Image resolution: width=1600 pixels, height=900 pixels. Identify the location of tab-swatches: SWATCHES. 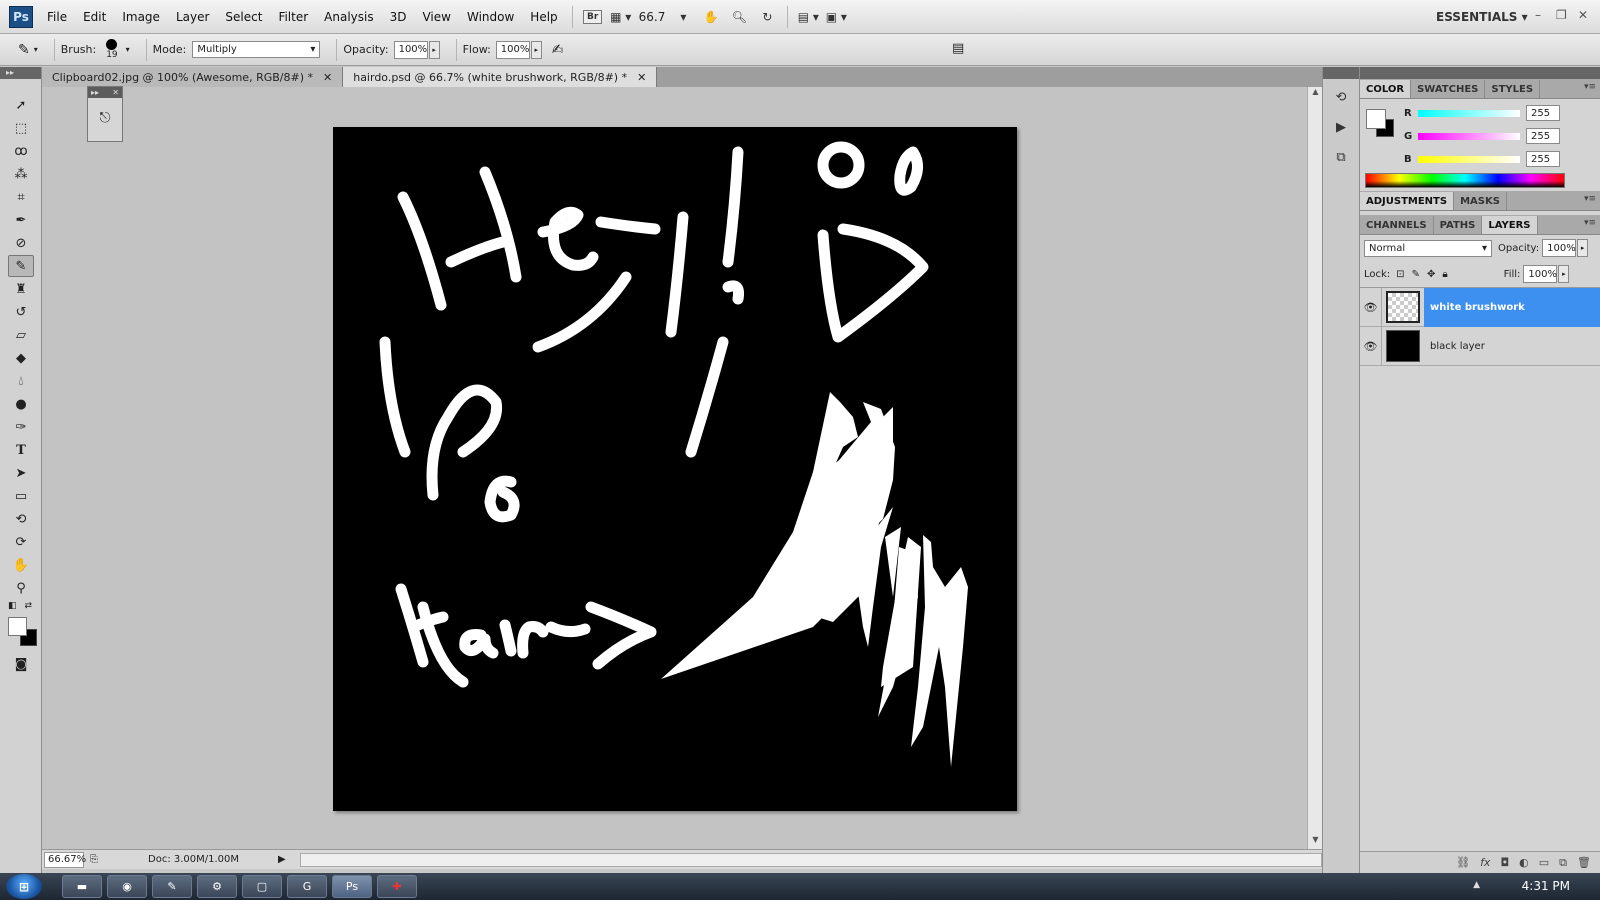
(1448, 89).